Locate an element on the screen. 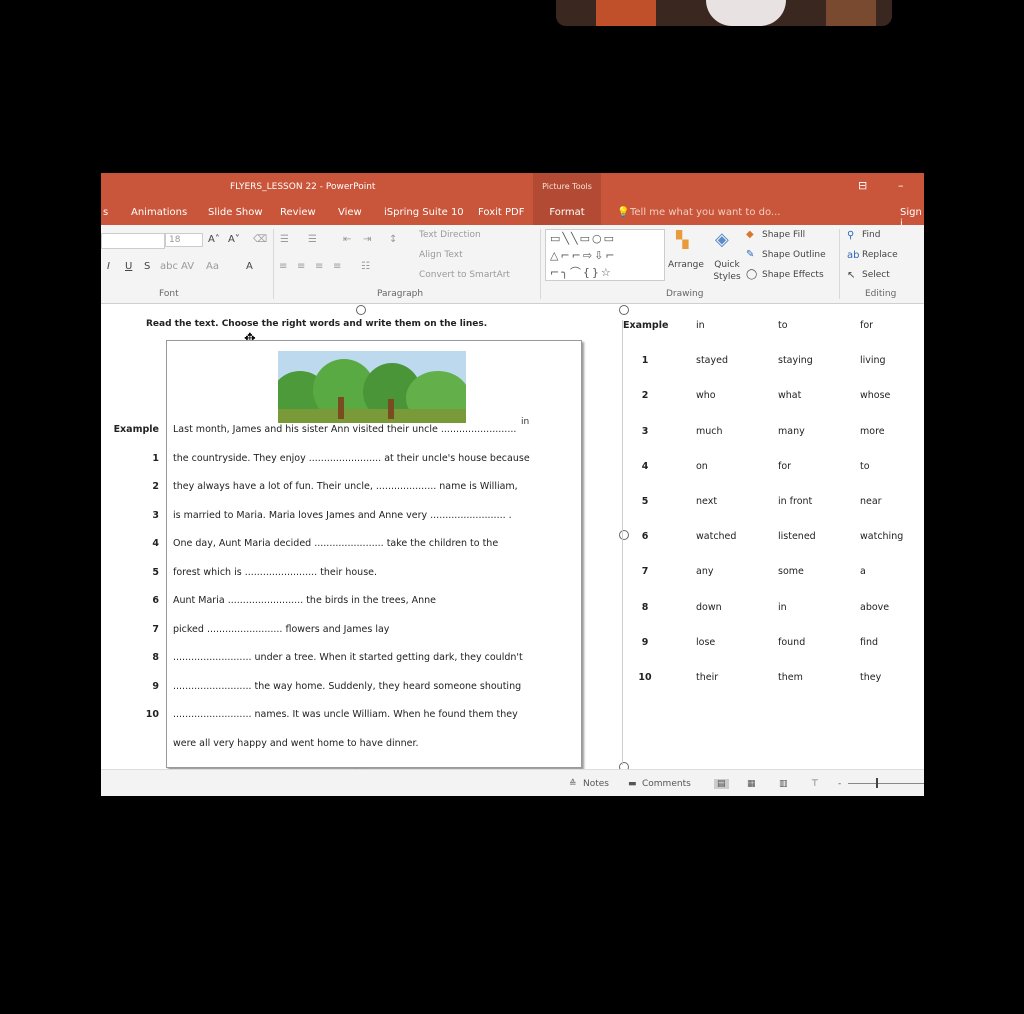 Image resolution: width=1024 pixels, height=1014 pixels. replace-icon: ab is located at coordinates (853, 255).